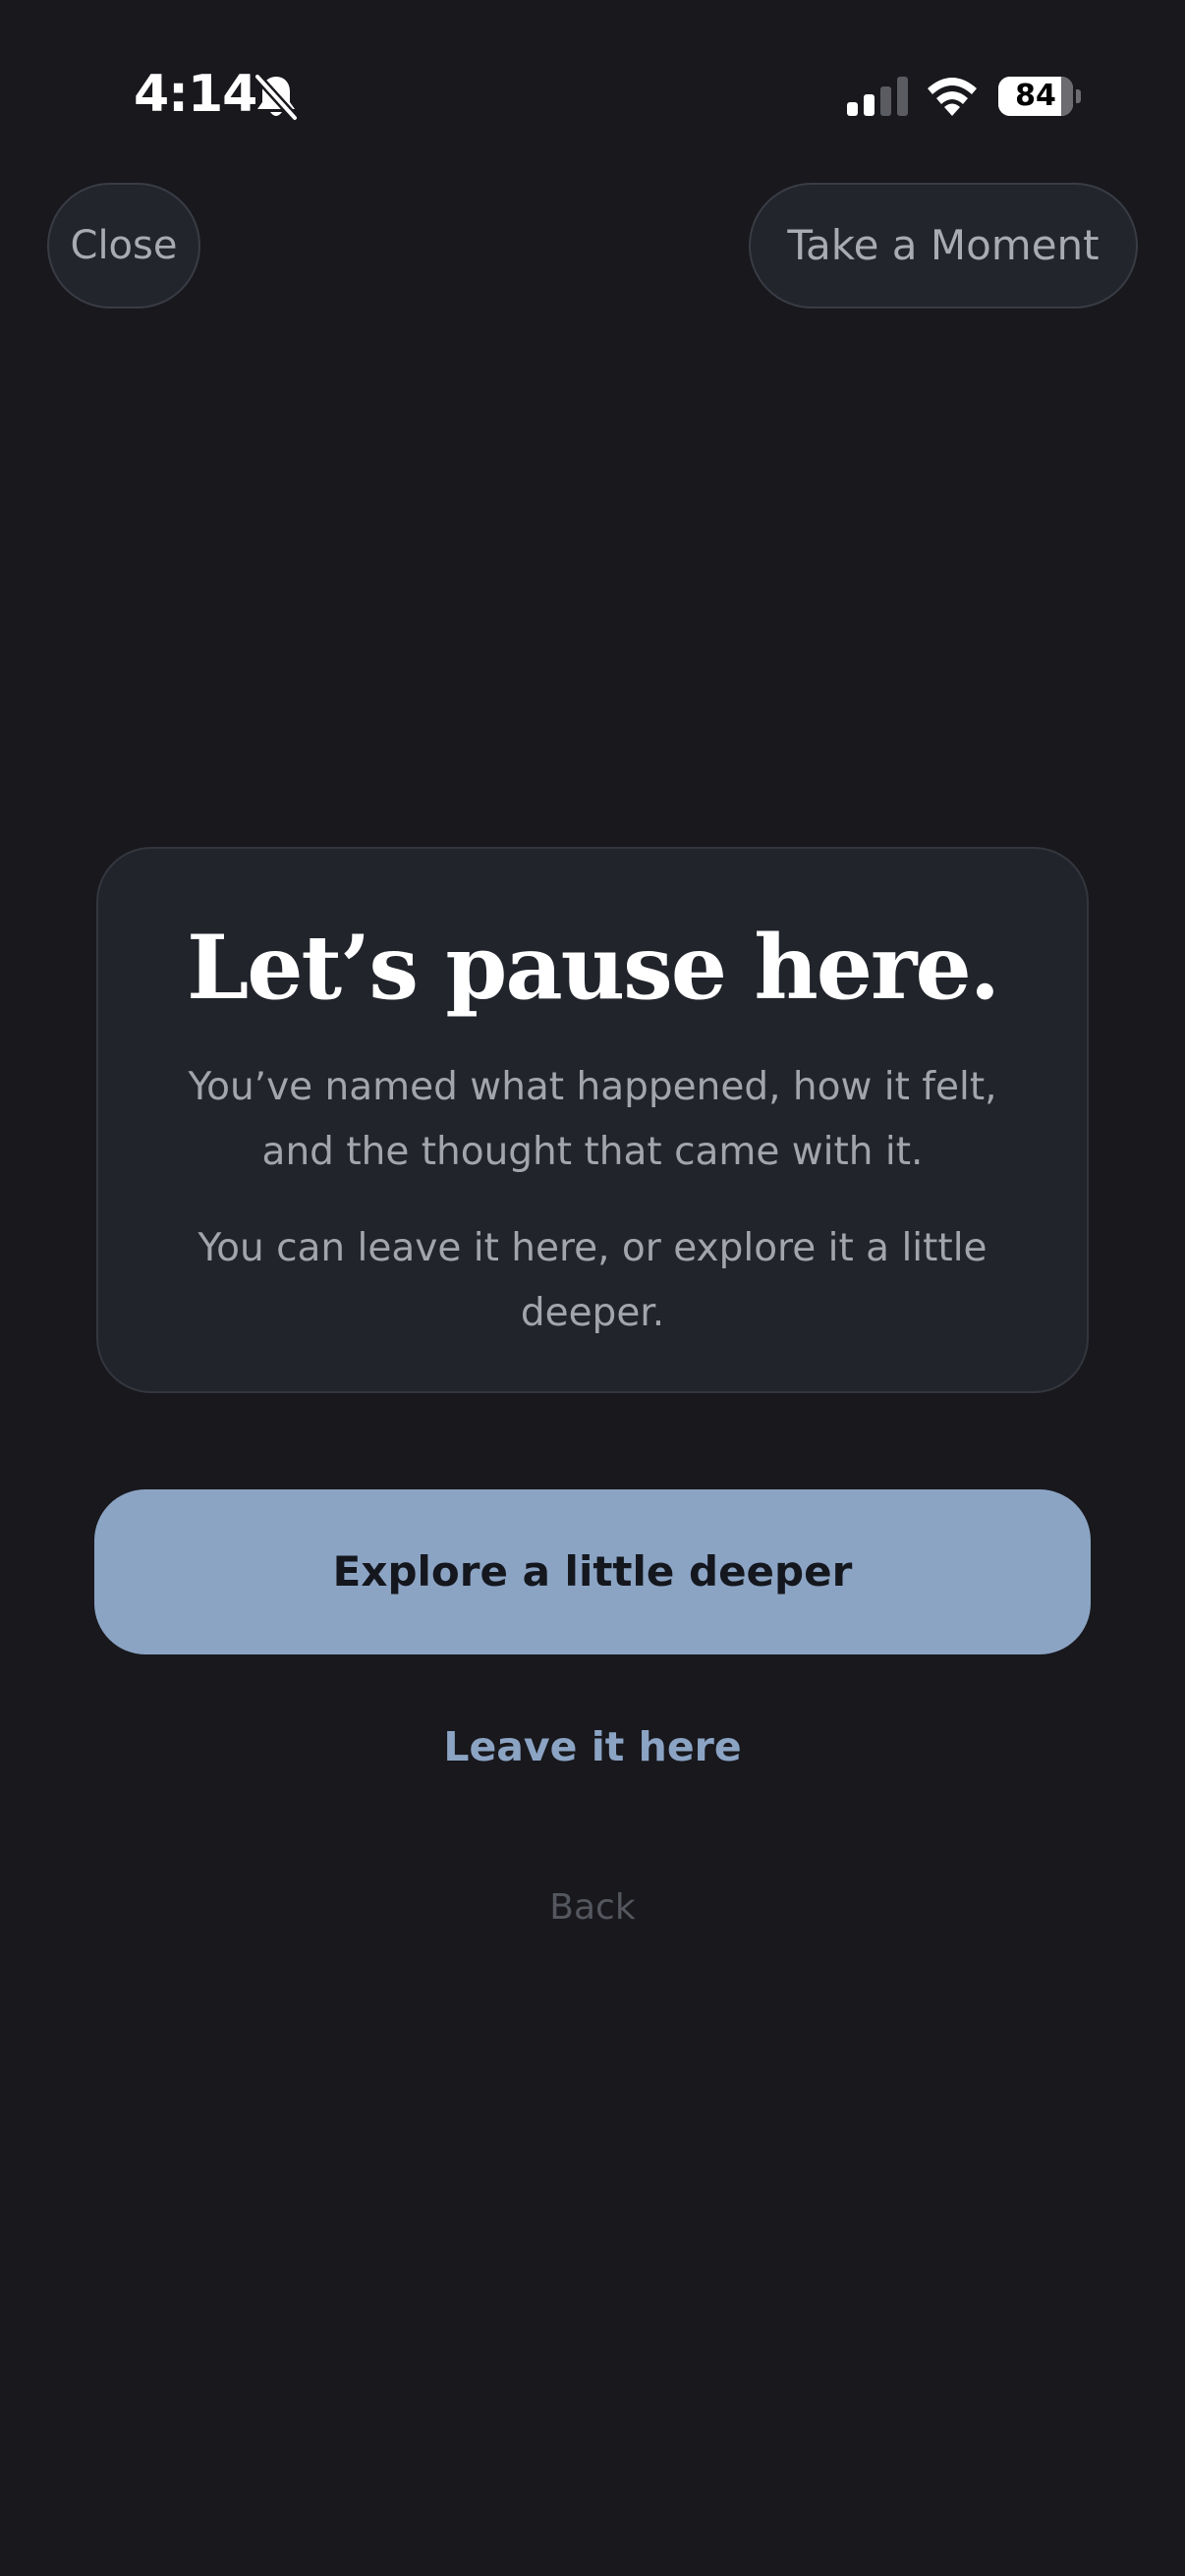 The image size is (1185, 2576). Describe the element at coordinates (1079, 96) in the screenshot. I see `battery-nub` at that location.